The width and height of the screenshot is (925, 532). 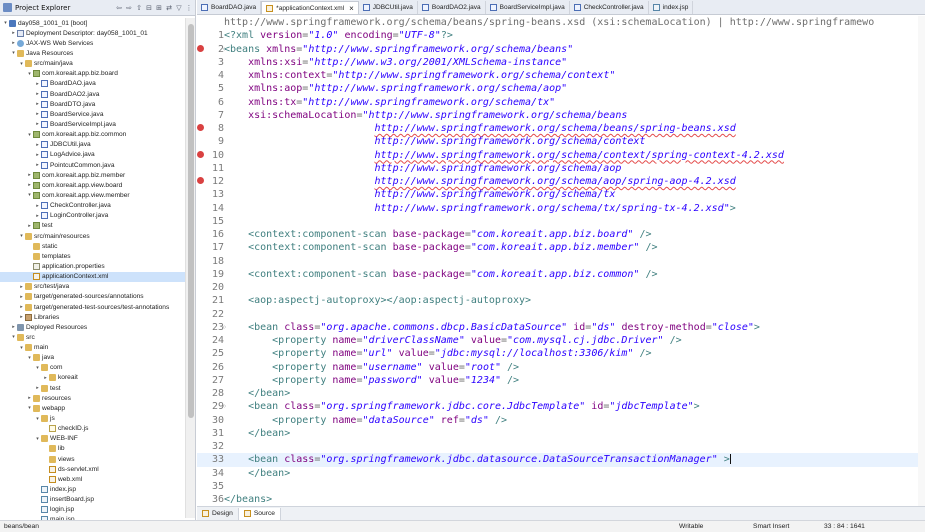 What do you see at coordinates (260, 513) in the screenshot?
I see `source-tab: Source` at bounding box center [260, 513].